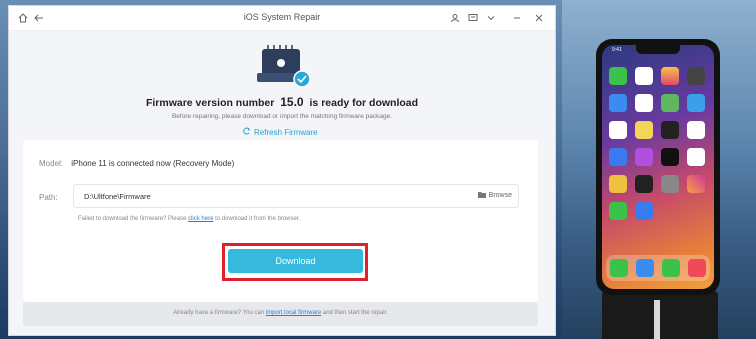 The image size is (756, 339). What do you see at coordinates (645, 268) in the screenshot?
I see `safari-icon` at bounding box center [645, 268].